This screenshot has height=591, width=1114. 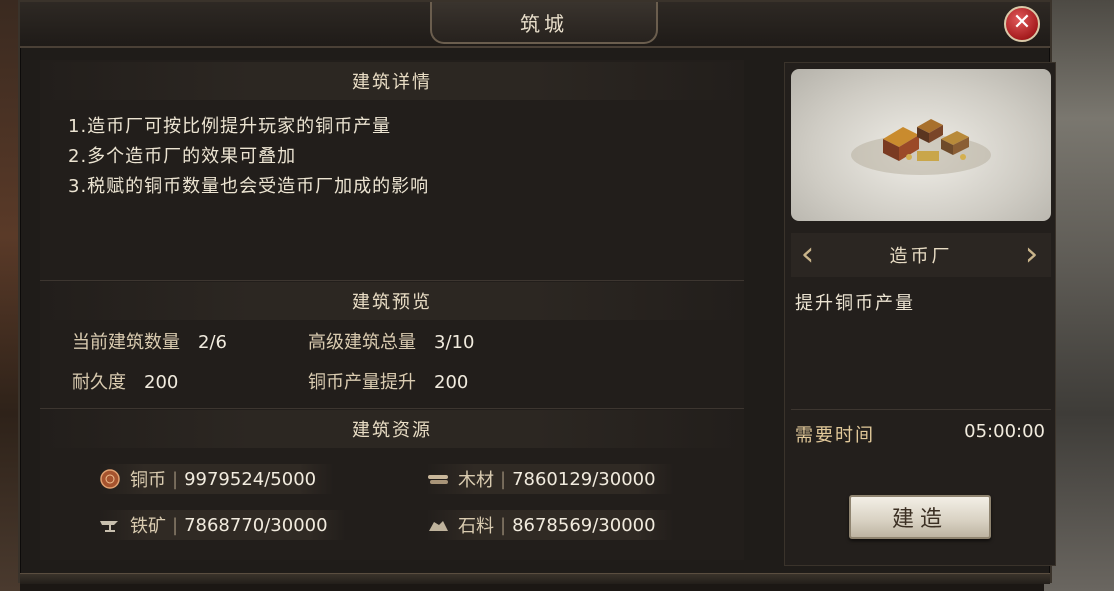 What do you see at coordinates (921, 145) in the screenshot?
I see `building-preview-image` at bounding box center [921, 145].